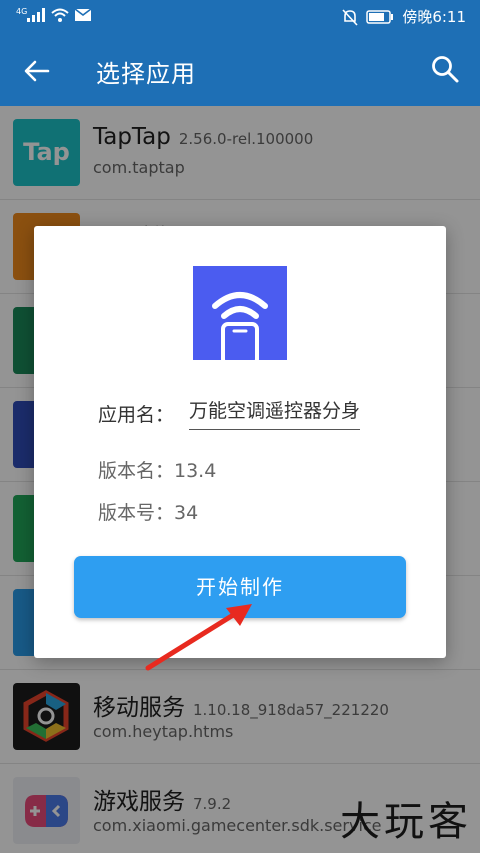 This screenshot has width=480, height=853. Describe the element at coordinates (37, 71) in the screenshot. I see `back-arrow-icon` at that location.